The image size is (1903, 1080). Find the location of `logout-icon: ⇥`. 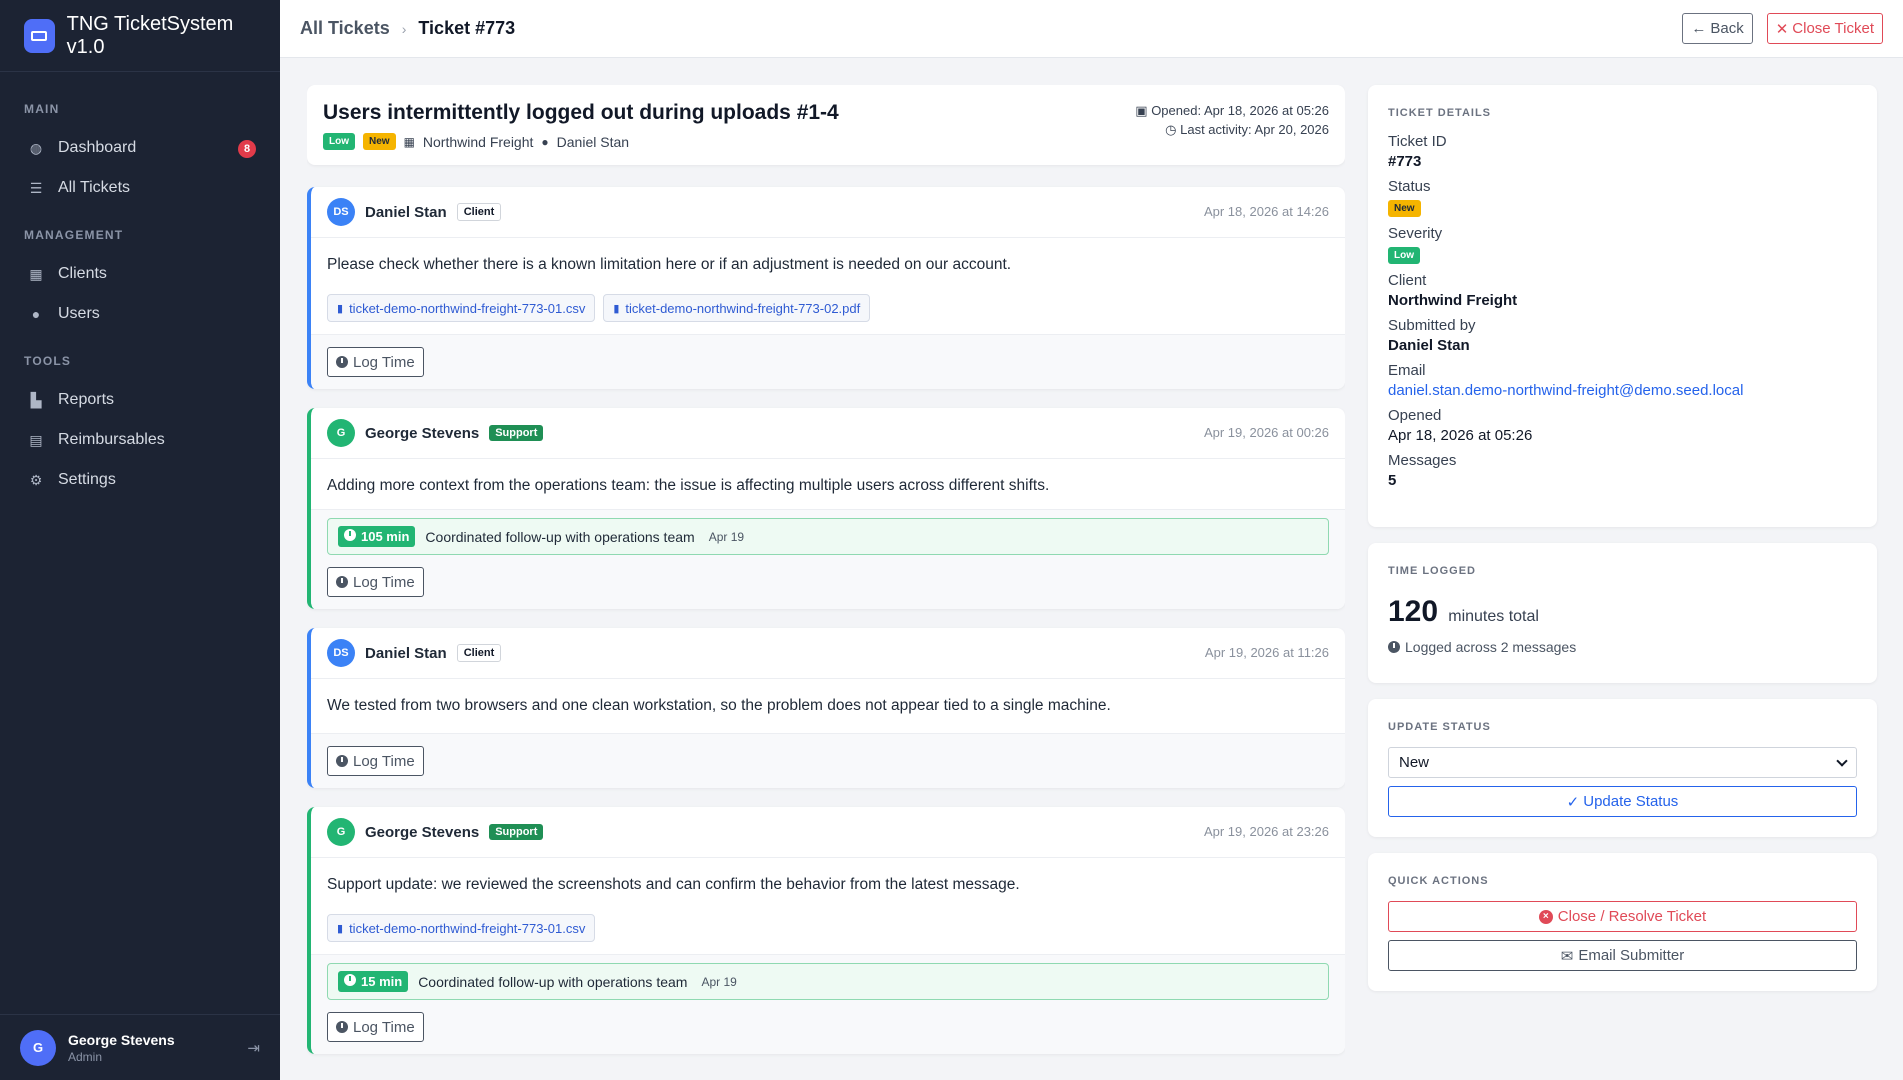

logout-icon: ⇥ is located at coordinates (253, 1048).